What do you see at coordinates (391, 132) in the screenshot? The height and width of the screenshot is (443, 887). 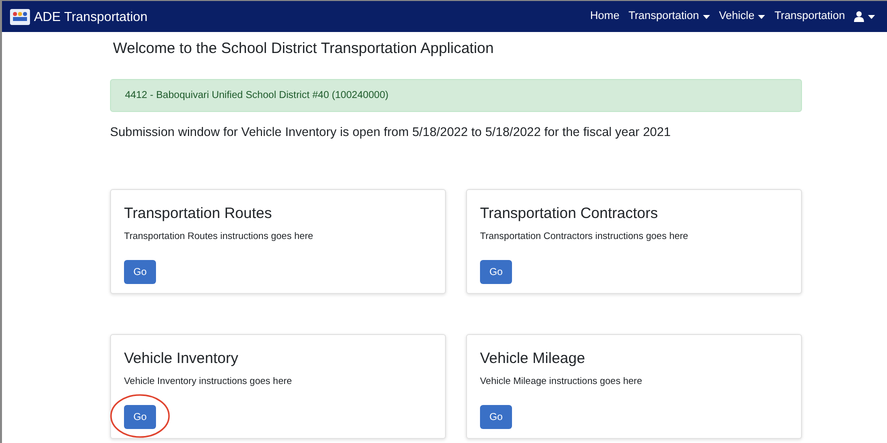 I see `submission-notice: Submission window for Vehicle Inventory is open from 5/18/2022 to 5/18/2022 for the fiscal year 2021` at bounding box center [391, 132].